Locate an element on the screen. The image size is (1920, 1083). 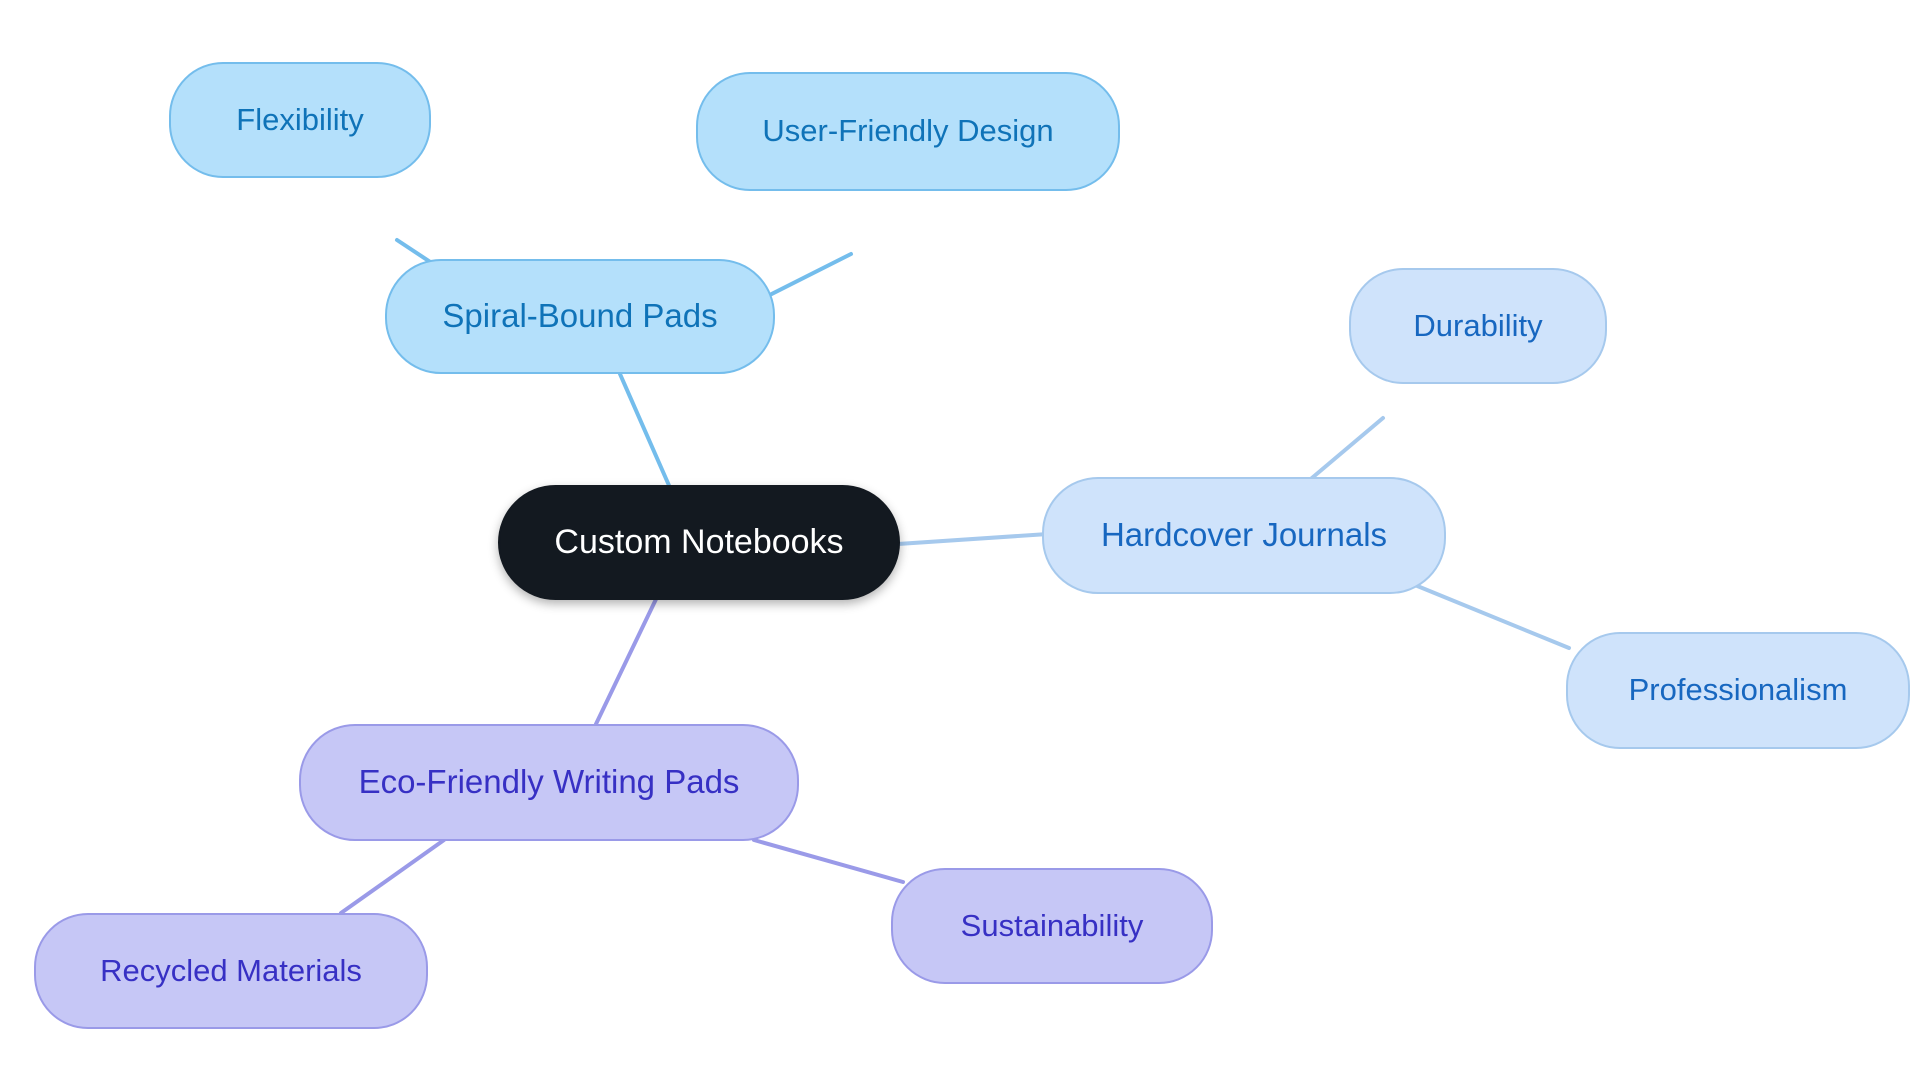
node-durability: Durability is located at coordinates (1478, 326).